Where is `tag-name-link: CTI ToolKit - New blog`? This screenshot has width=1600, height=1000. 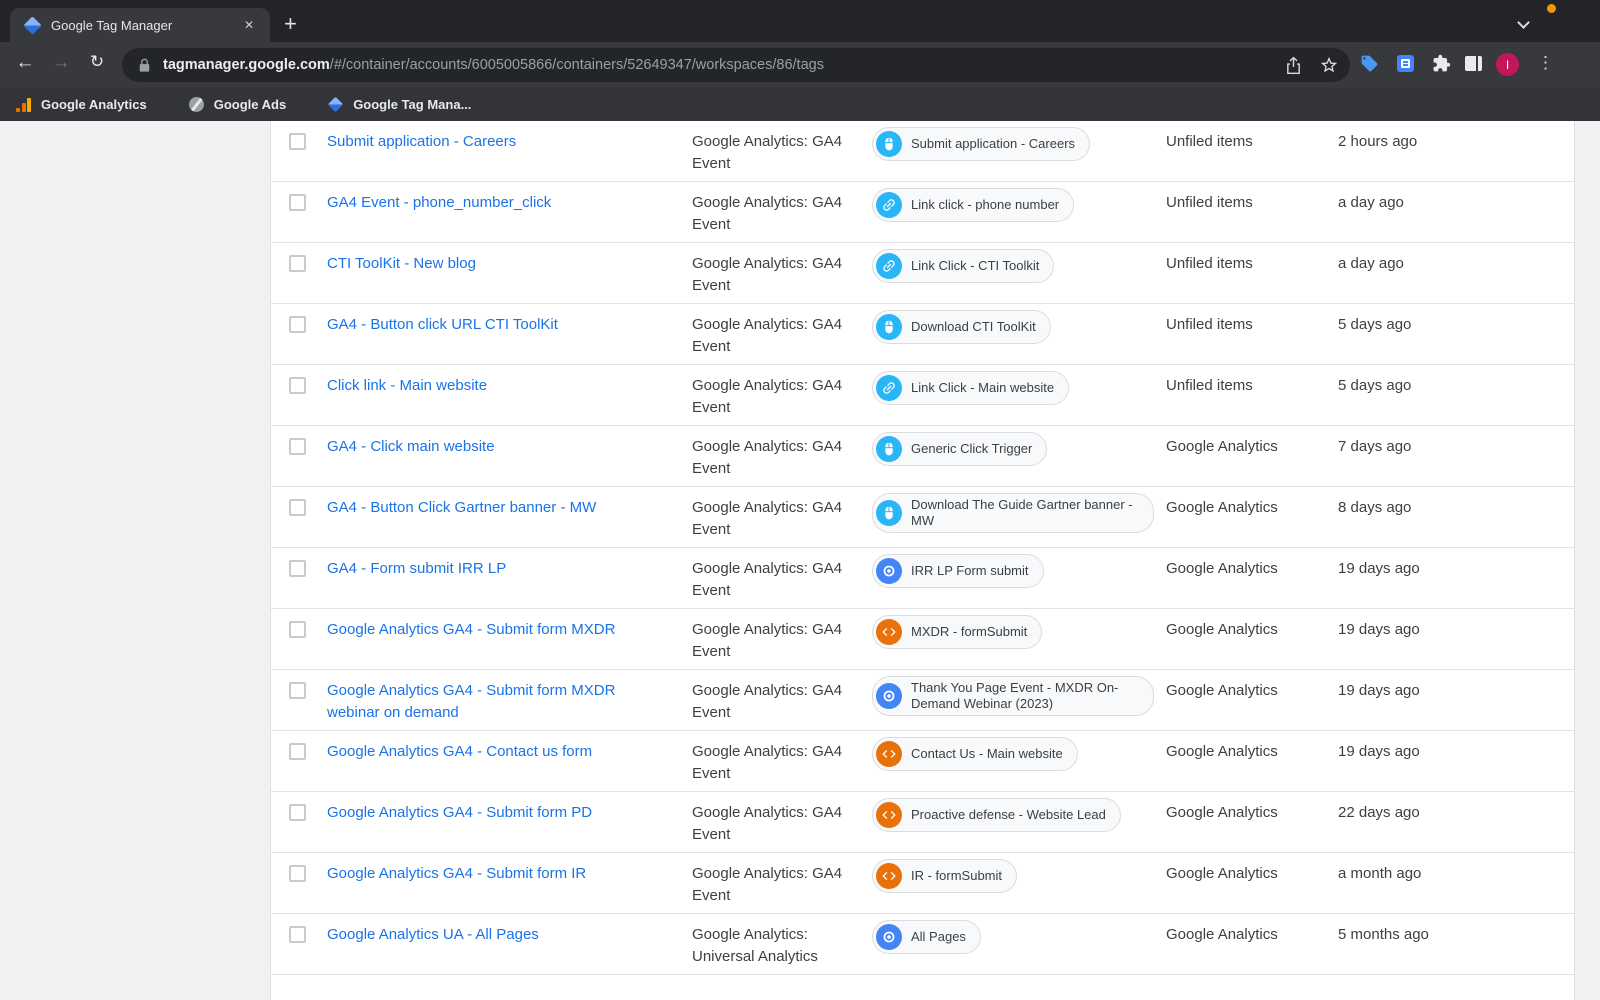 tag-name-link: CTI ToolKit - New blog is located at coordinates (401, 263).